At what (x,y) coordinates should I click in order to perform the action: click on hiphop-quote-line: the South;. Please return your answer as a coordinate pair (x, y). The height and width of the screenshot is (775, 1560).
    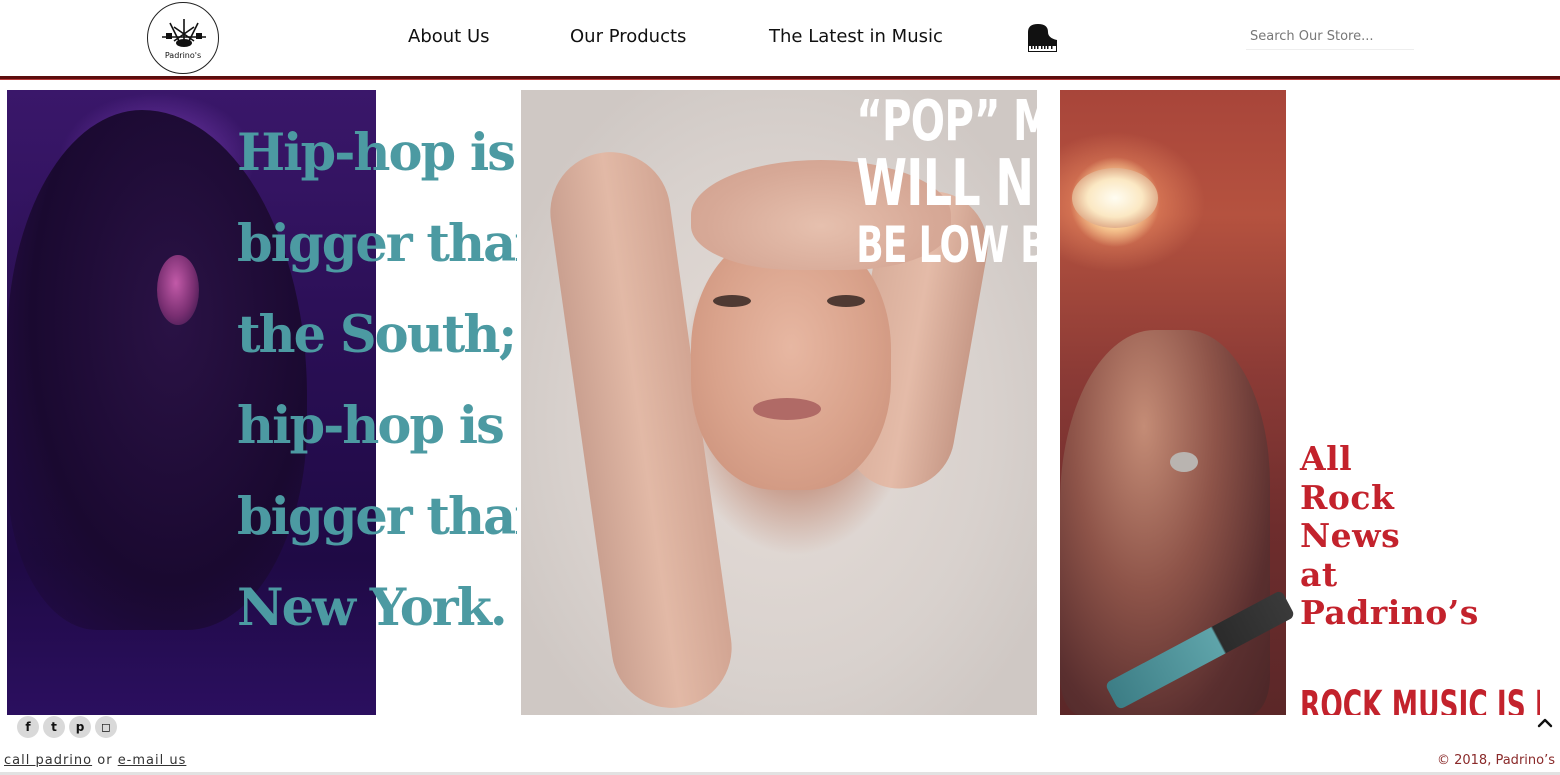
    Looking at the image, I should click on (377, 335).